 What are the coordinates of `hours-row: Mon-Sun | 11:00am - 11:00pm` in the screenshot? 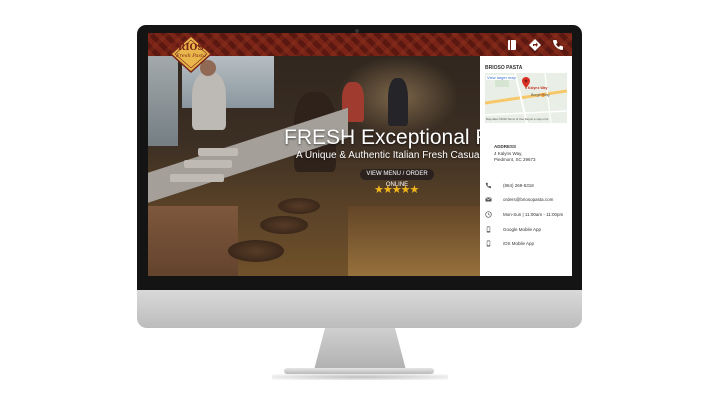 It's located at (527, 216).